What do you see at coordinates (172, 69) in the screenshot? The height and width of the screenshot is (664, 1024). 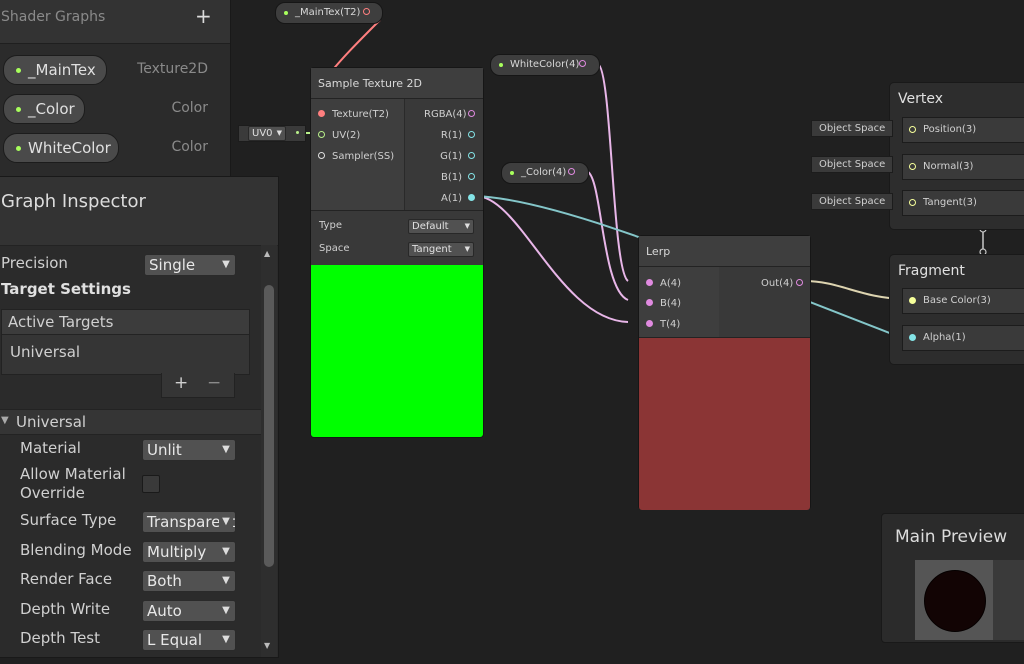 I see `property-type: Texture2D` at bounding box center [172, 69].